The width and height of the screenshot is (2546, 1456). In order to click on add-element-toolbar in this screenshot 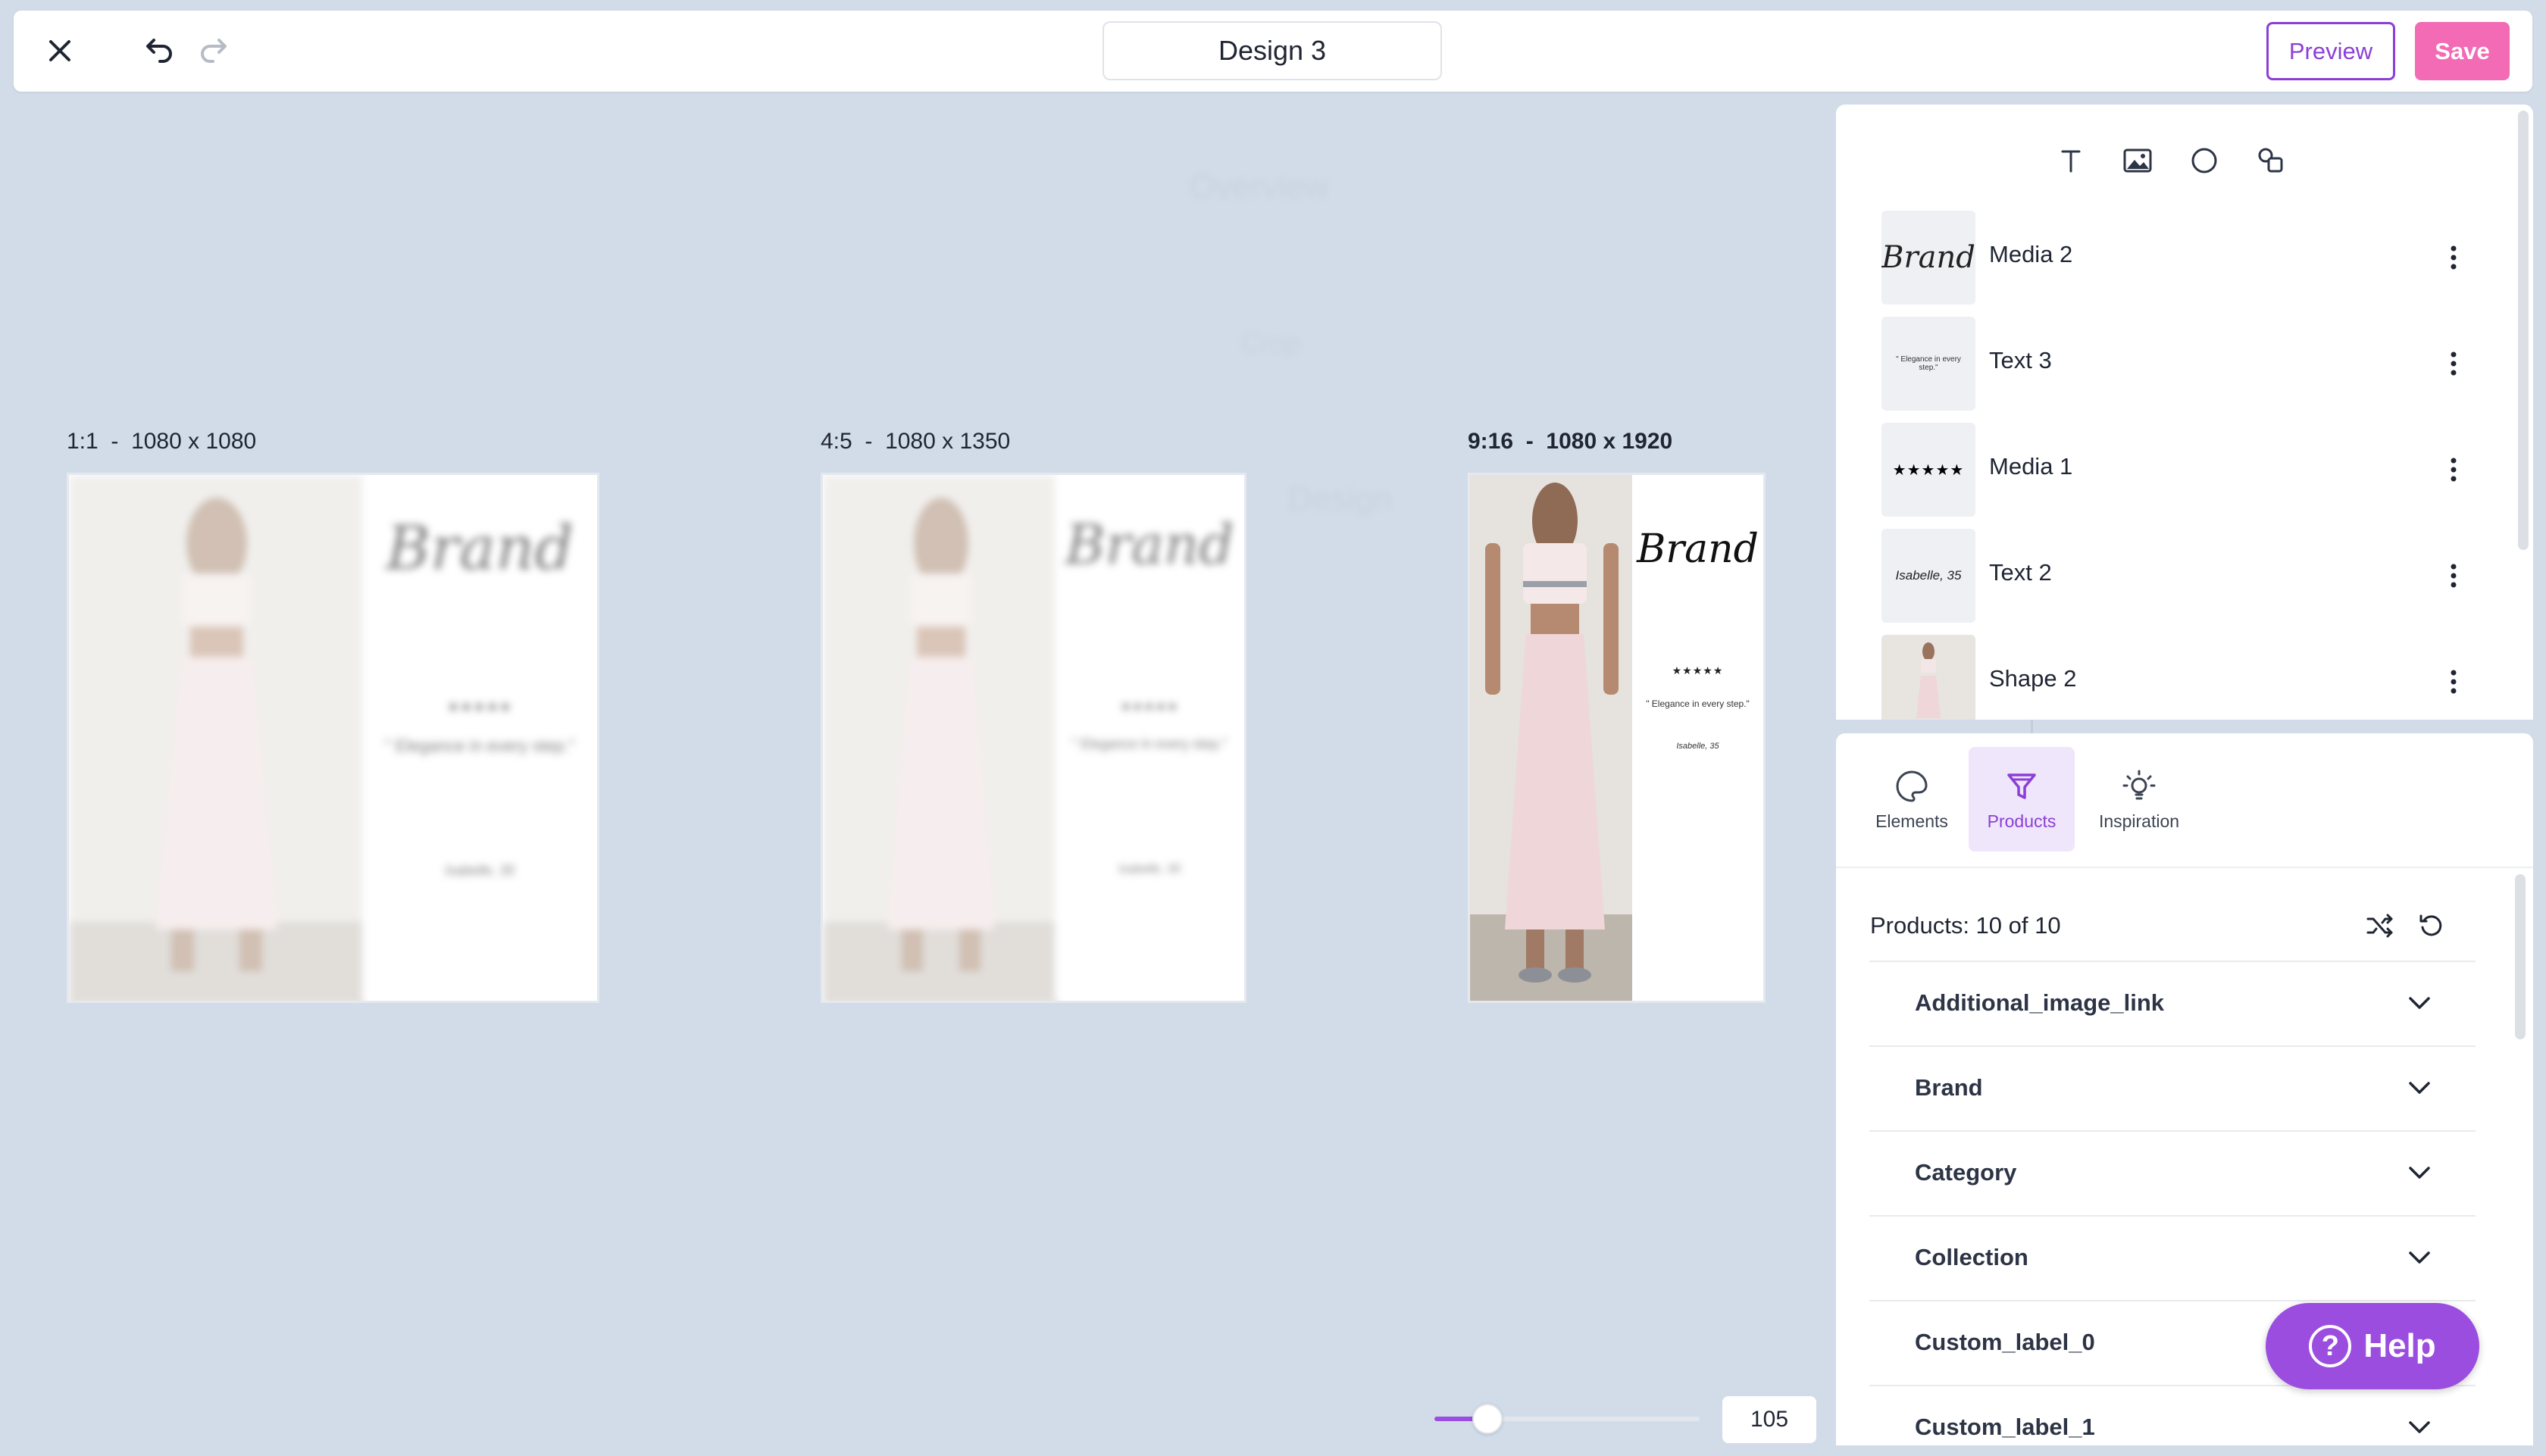, I will do `click(2184, 160)`.